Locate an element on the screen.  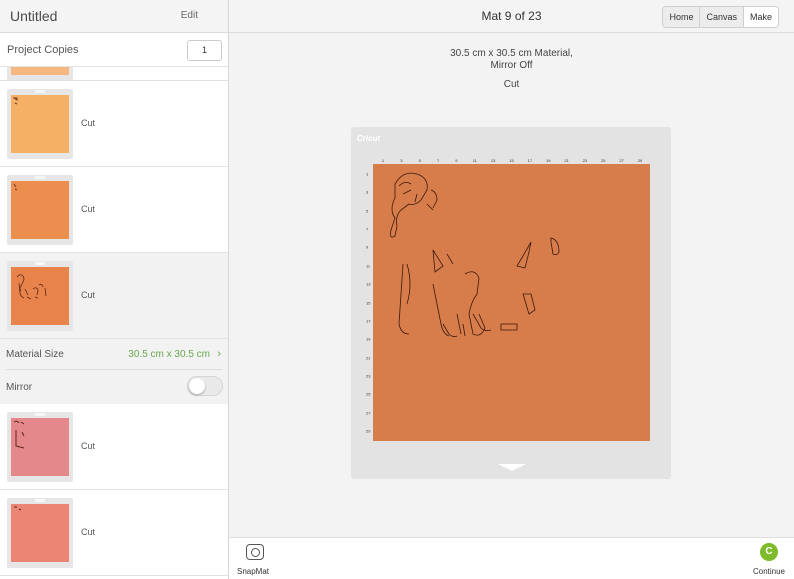
ruler-top-tick: 11 is located at coordinates (474, 160).